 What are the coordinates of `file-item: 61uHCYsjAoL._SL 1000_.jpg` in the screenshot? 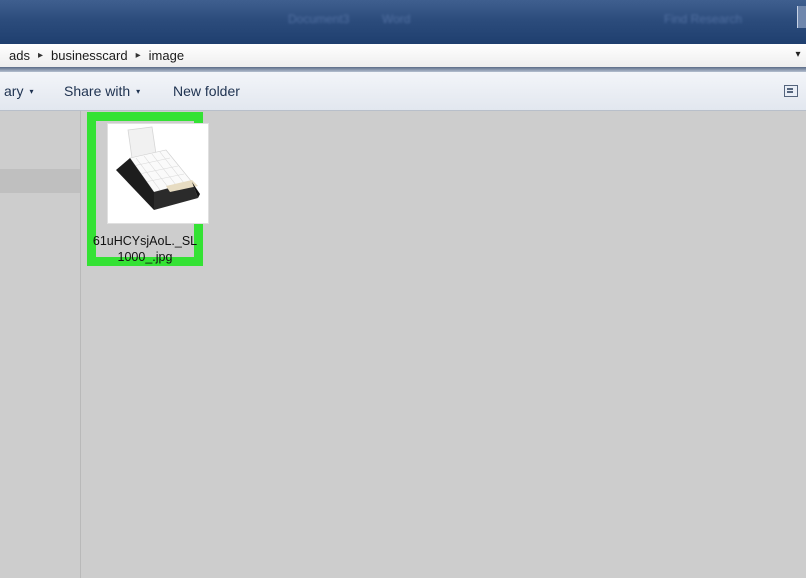 It's located at (148, 189).